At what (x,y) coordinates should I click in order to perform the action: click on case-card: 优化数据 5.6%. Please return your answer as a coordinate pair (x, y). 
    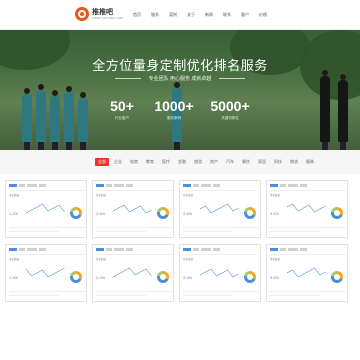
    Looking at the image, I should click on (307, 273).